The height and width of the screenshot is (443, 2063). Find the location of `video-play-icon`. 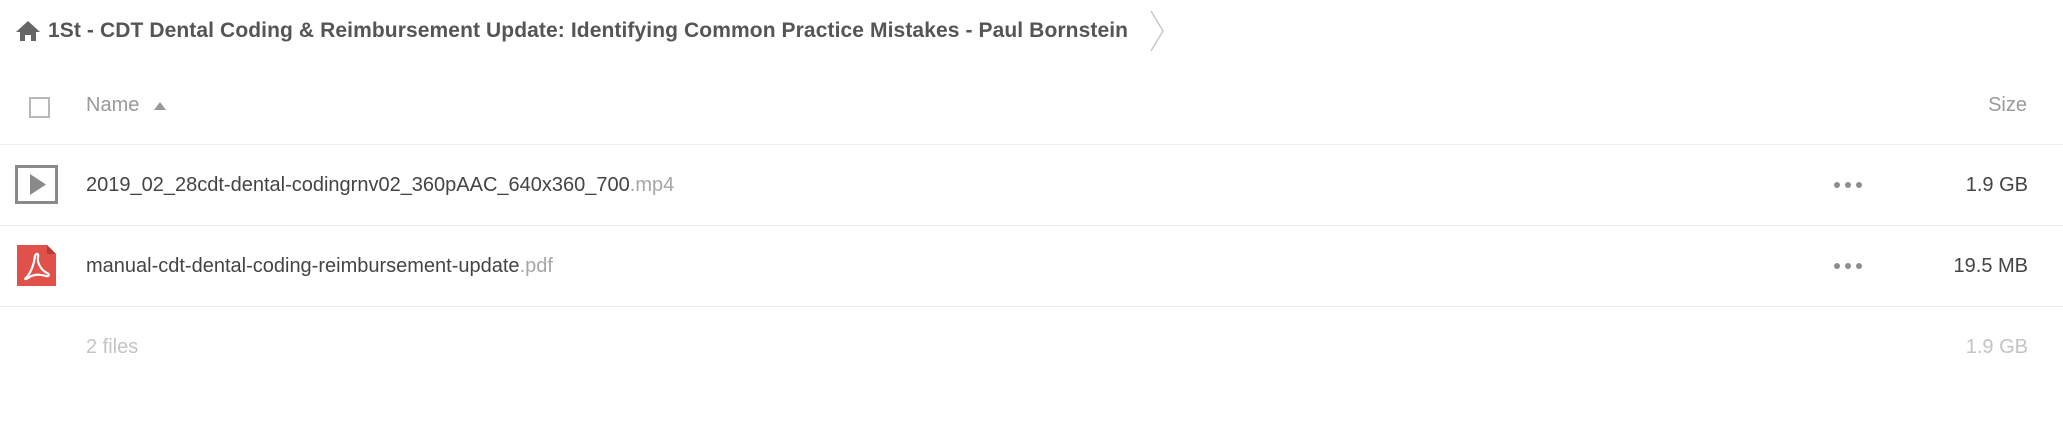

video-play-icon is located at coordinates (36, 184).